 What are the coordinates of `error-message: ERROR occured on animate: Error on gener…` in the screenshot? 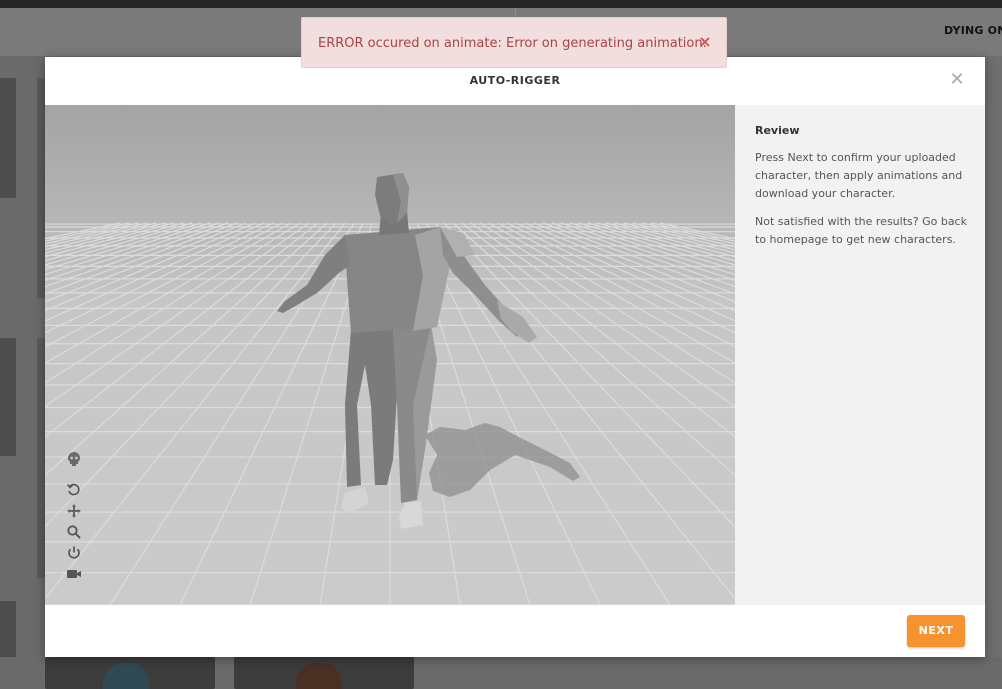 It's located at (512, 43).